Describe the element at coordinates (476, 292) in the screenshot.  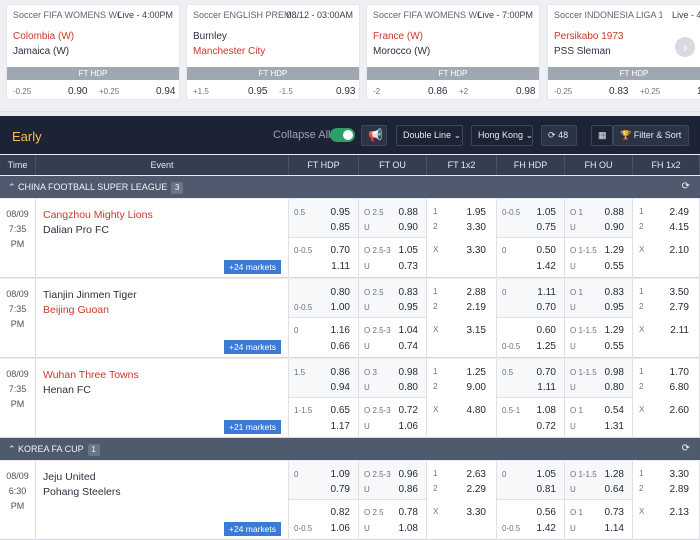
I see `odds-value: 2.88` at that location.